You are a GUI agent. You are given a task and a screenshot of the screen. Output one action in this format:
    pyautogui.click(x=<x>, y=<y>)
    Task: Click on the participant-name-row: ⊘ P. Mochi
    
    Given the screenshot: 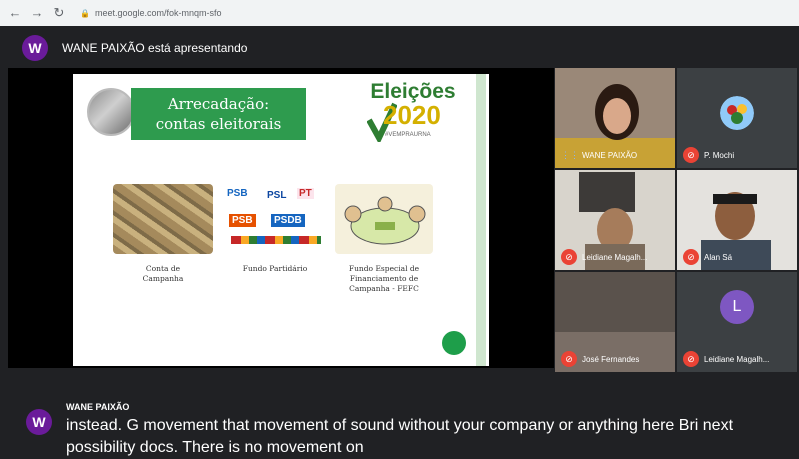 What is the action you would take?
    pyautogui.click(x=708, y=155)
    